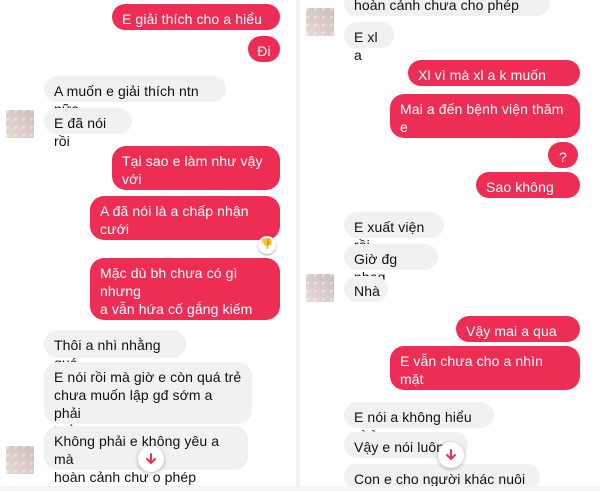  I want to click on message-bubble-received: Thôi a nhì nhằng quá, so click(115, 350).